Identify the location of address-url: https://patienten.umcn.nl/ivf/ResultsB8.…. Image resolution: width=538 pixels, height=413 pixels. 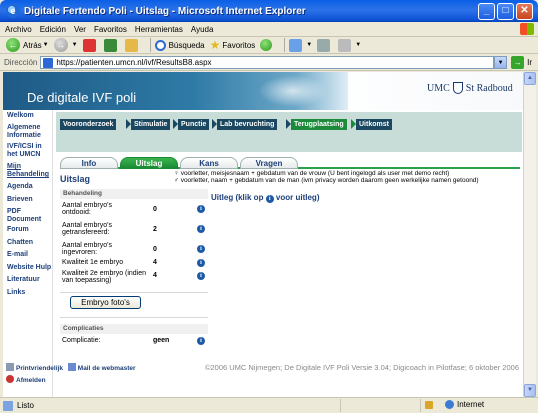
(134, 62).